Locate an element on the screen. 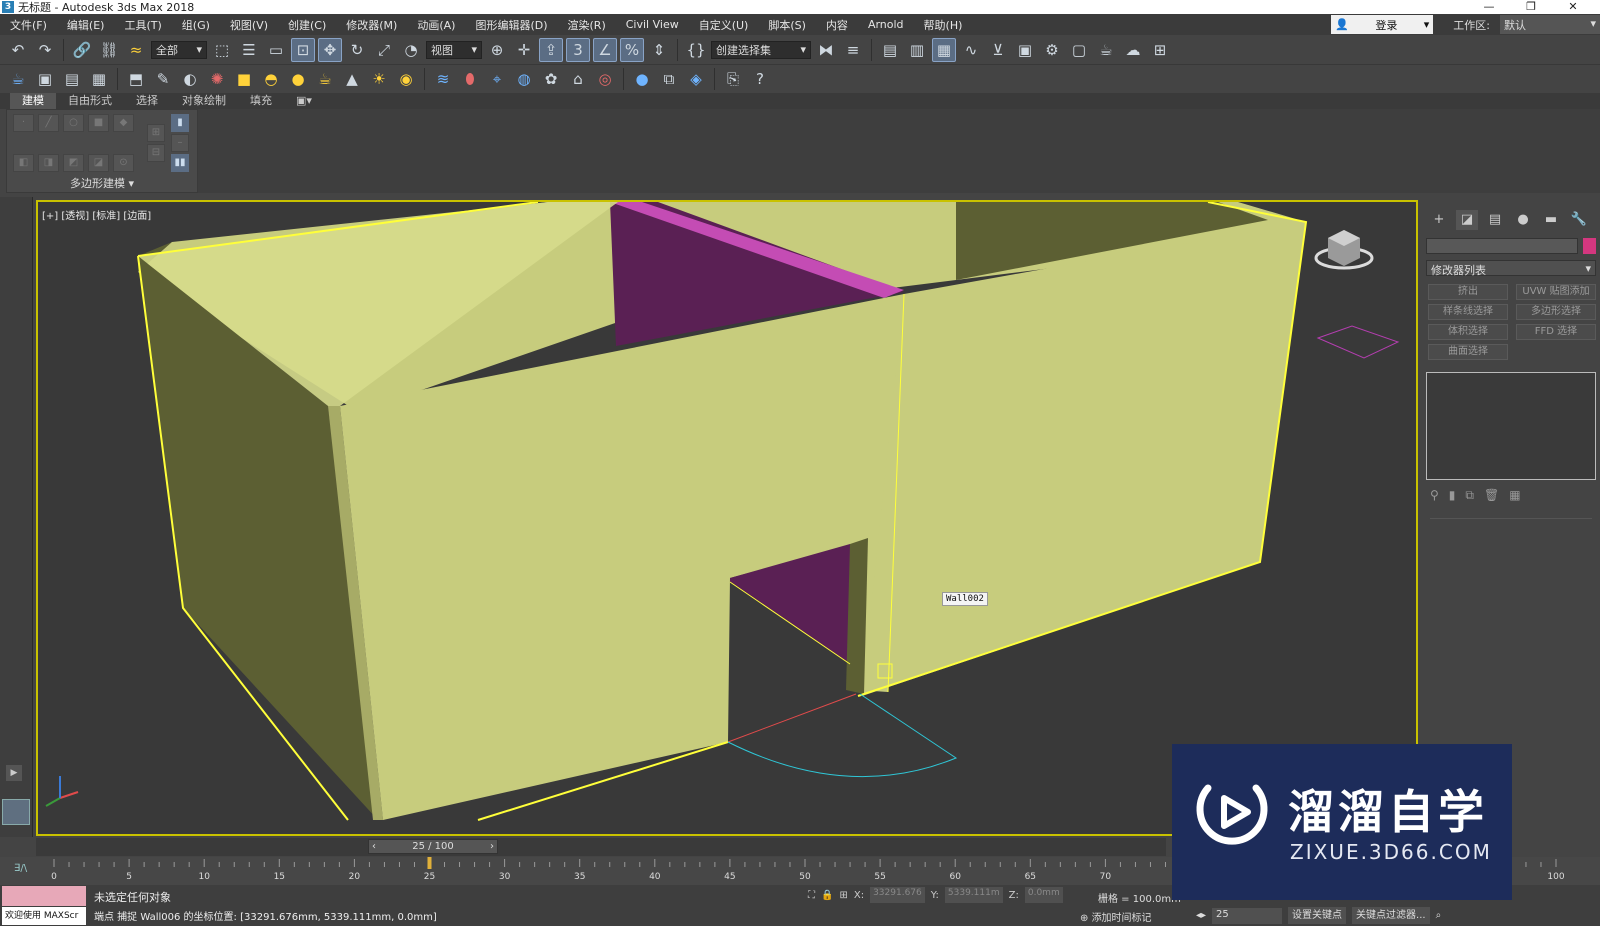 Image resolution: width=1600 pixels, height=926 pixels. pin-stack-icon: ⊙ is located at coordinates (123, 163).